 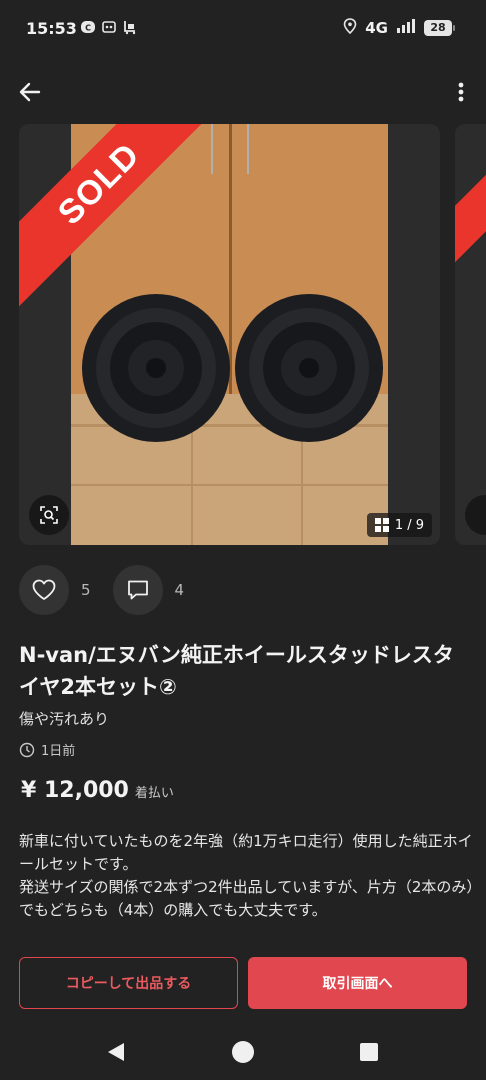 What do you see at coordinates (64, 719) in the screenshot?
I see `item-condition: 傷や汚れあり` at bounding box center [64, 719].